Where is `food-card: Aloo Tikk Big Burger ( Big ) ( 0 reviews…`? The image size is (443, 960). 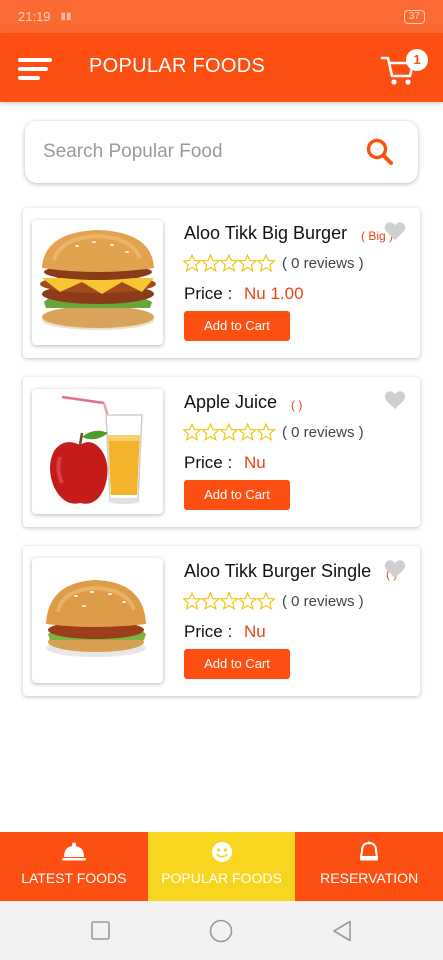 food-card: Aloo Tikk Big Burger ( Big ) ( 0 reviews… is located at coordinates (221, 283).